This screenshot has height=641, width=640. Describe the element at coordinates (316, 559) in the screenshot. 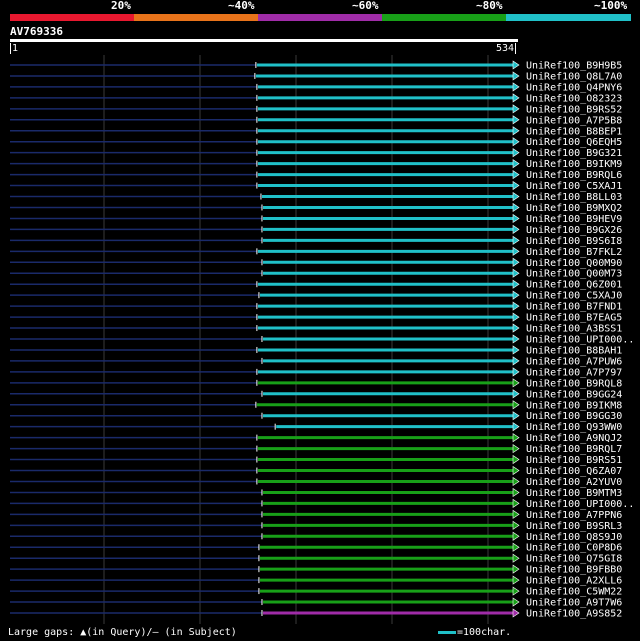

I see `hit-row: UniRef100_Q75GI8` at that location.